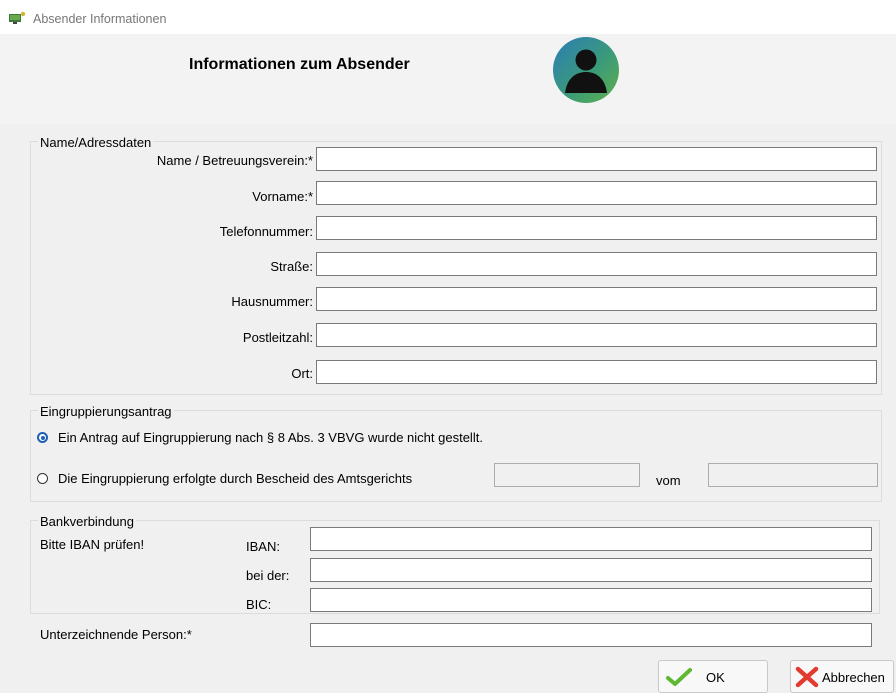 The width and height of the screenshot is (896, 693). What do you see at coordinates (272, 301) in the screenshot?
I see `housenumber-label: Hausnummer:` at bounding box center [272, 301].